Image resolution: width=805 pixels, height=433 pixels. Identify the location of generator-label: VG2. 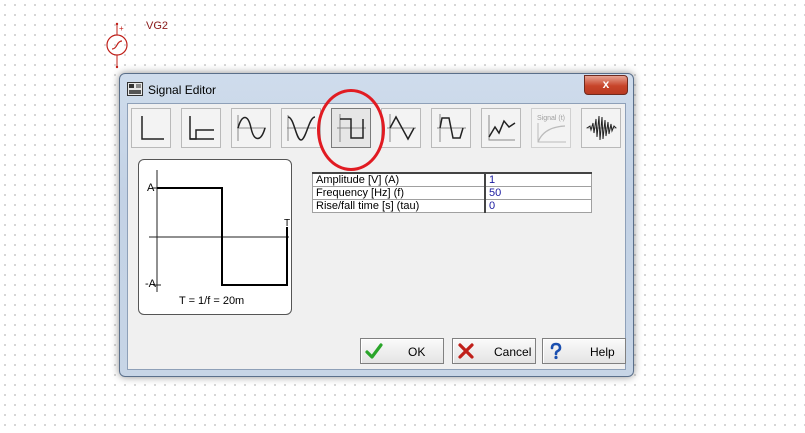
(157, 26).